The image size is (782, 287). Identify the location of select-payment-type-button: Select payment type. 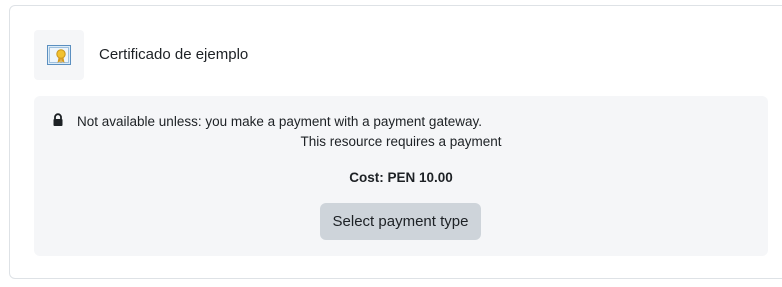
(400, 221).